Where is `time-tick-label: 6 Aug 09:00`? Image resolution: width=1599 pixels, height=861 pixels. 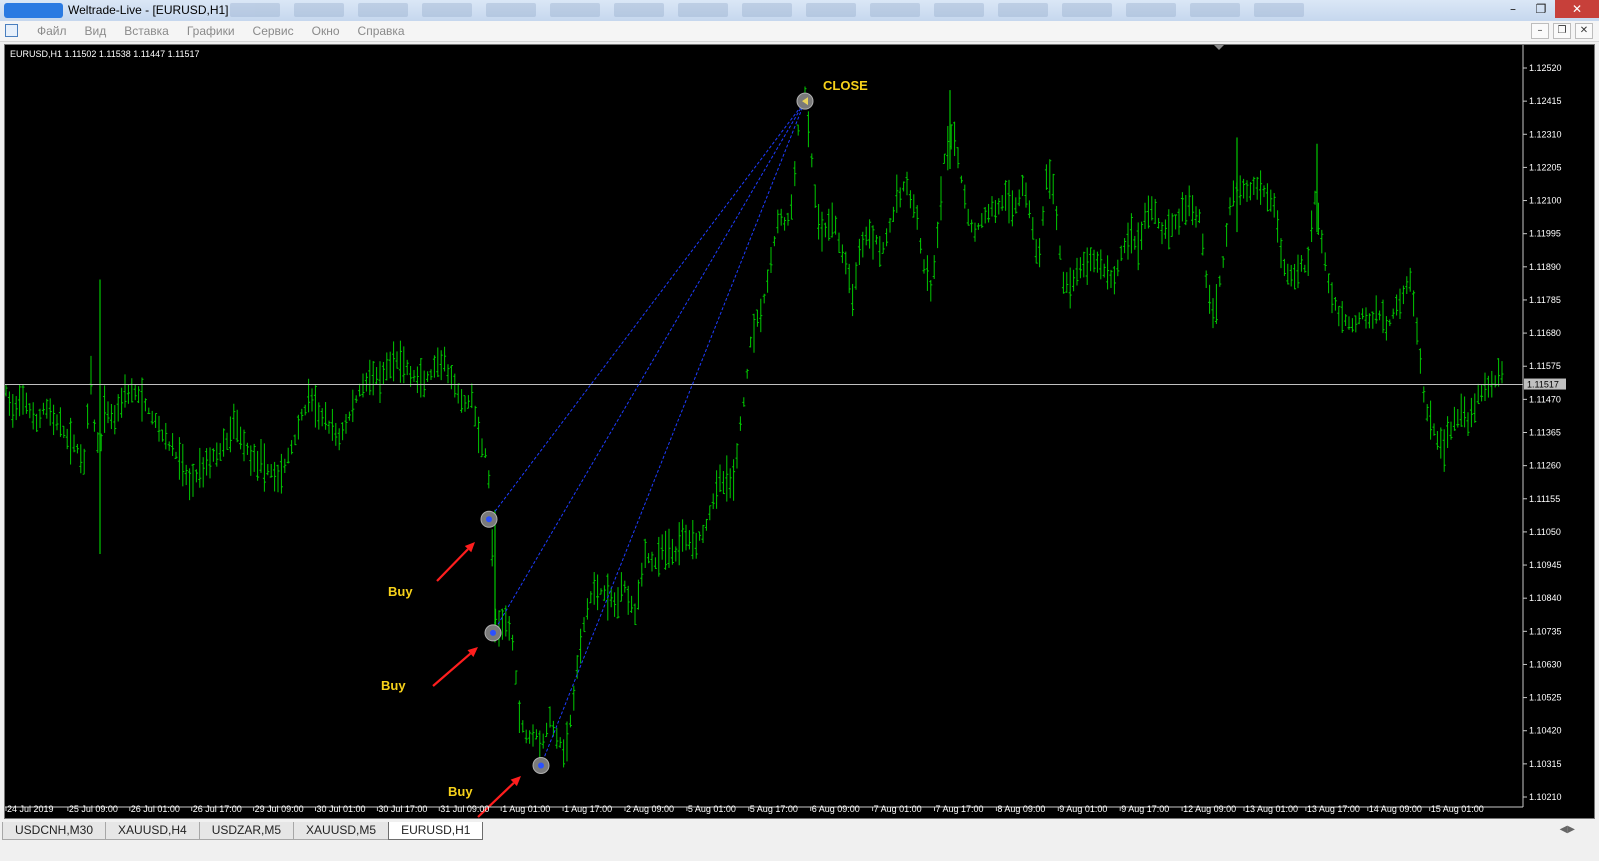
time-tick-label: 6 Aug 09:00 is located at coordinates (836, 809).